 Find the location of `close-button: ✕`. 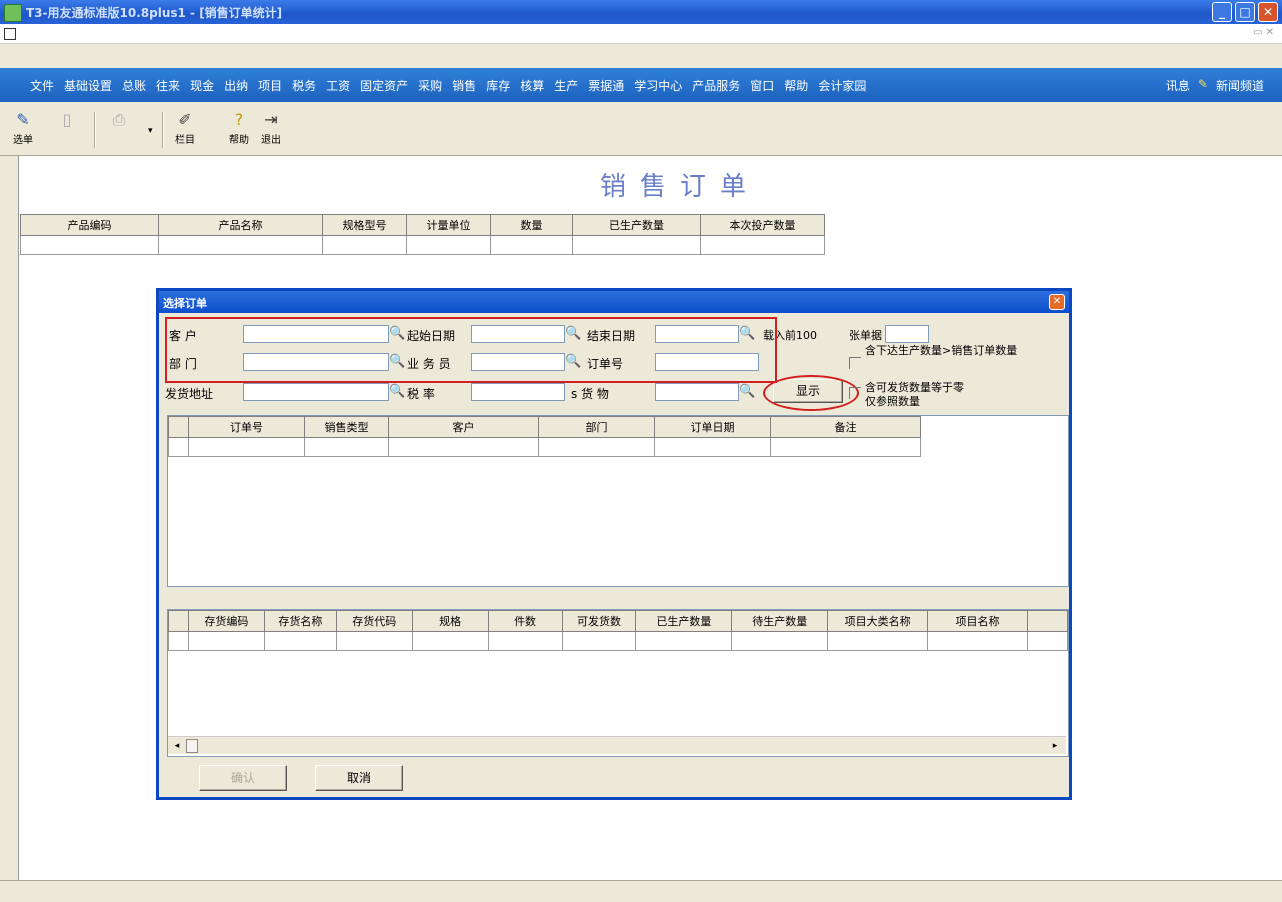

close-button: ✕ is located at coordinates (1268, 12).